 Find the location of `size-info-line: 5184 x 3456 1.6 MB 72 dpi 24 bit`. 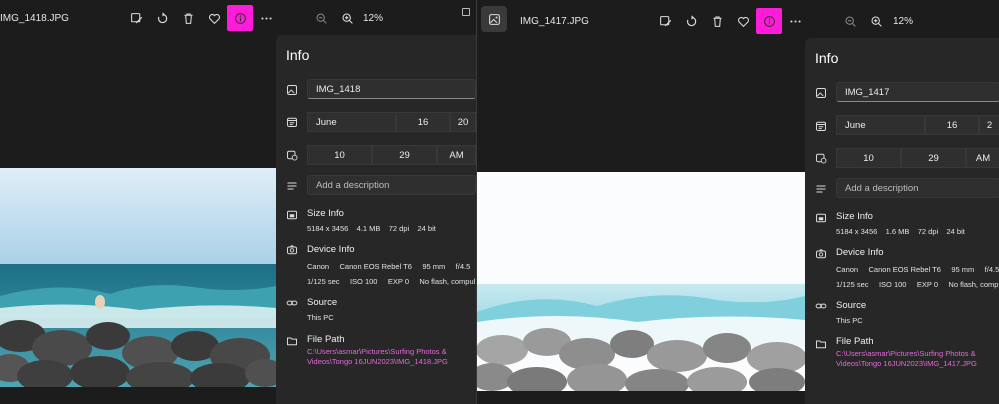

size-info-line: 5184 x 3456 1.6 MB 72 dpi 24 bit is located at coordinates (900, 231).